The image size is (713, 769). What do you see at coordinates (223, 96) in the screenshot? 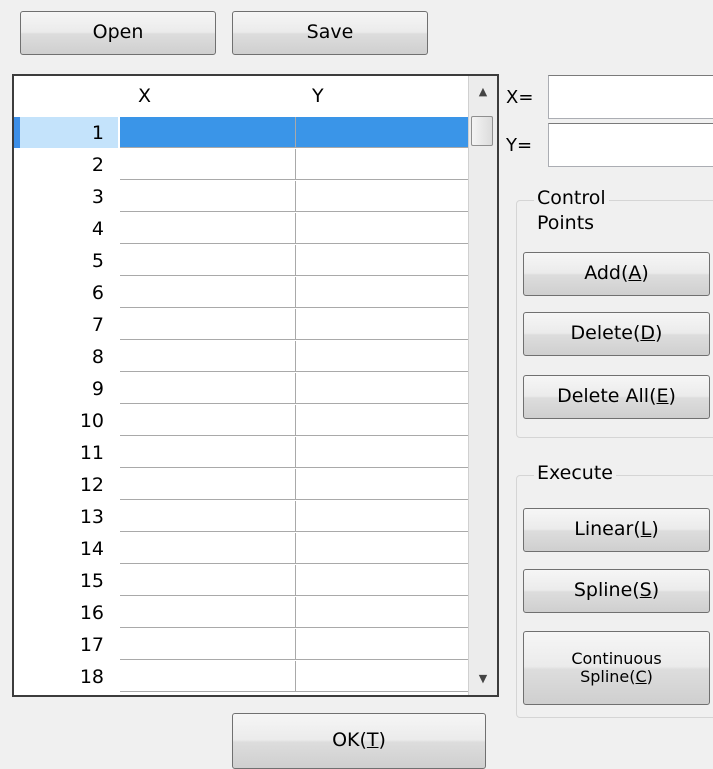
I see `column-header-x: X` at bounding box center [223, 96].